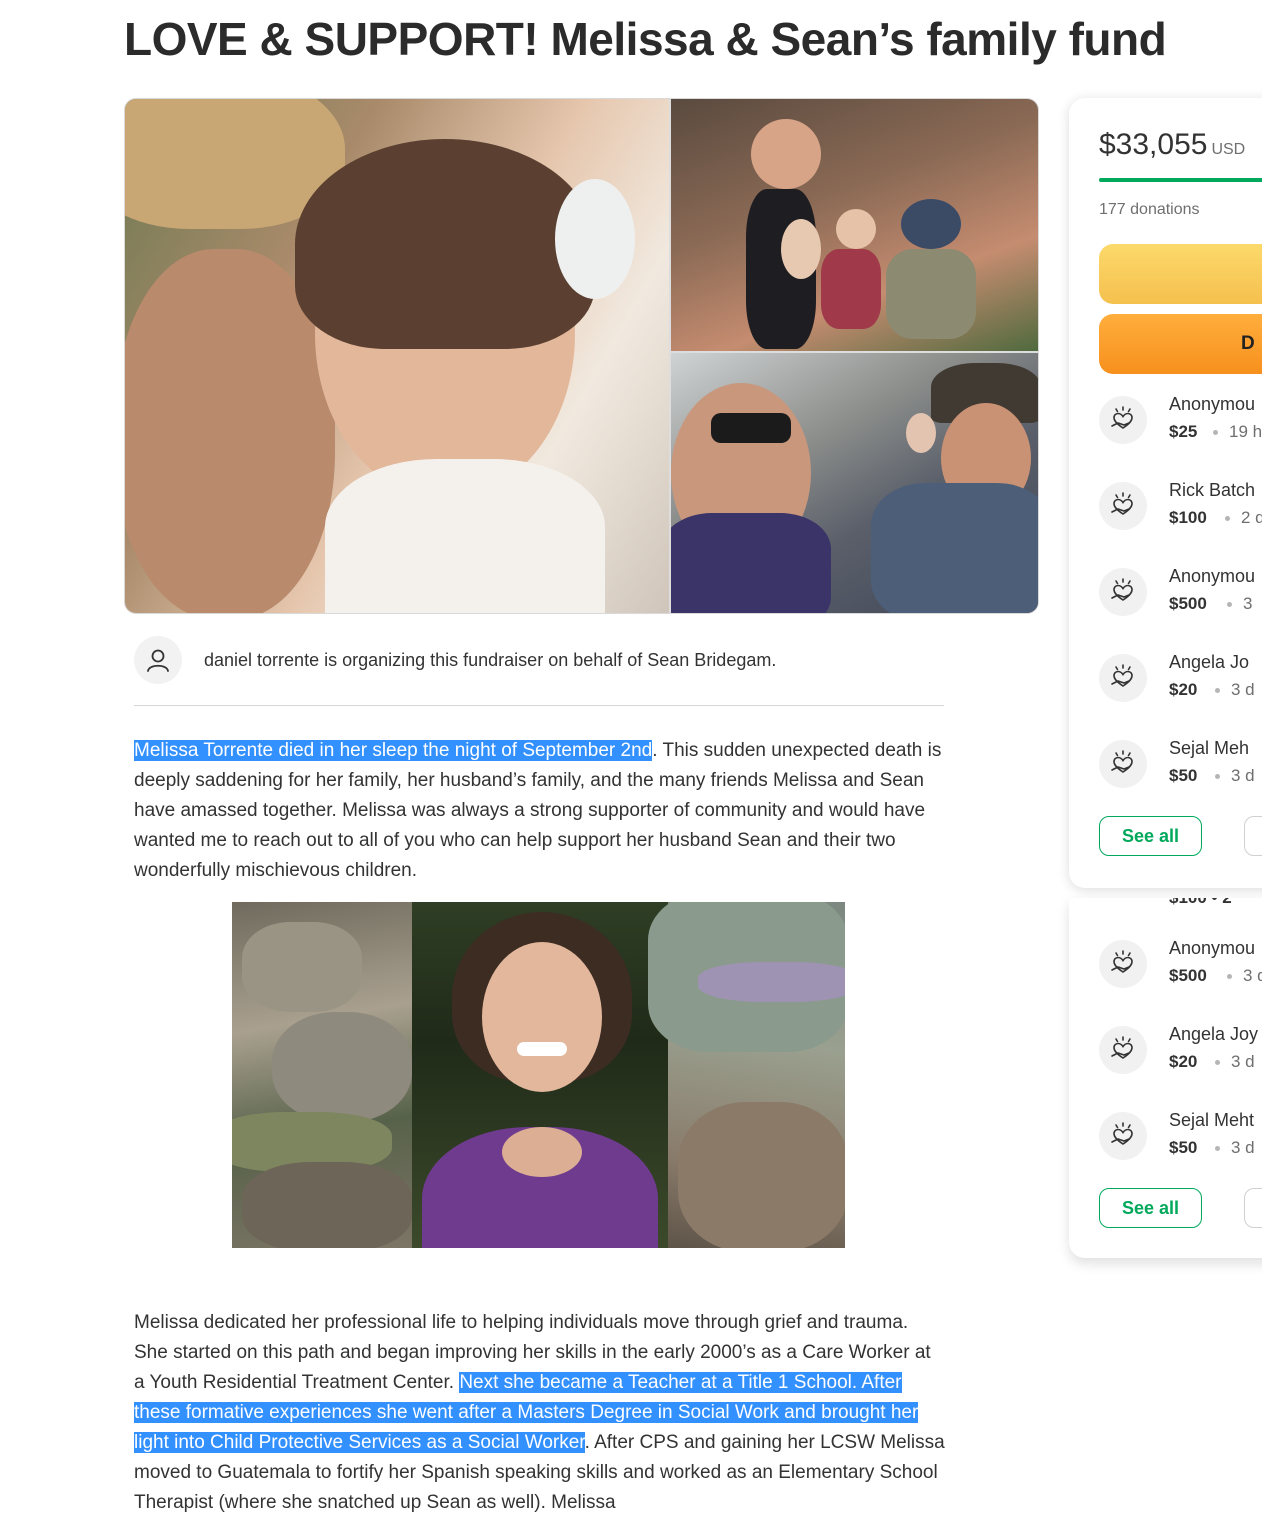 The height and width of the screenshot is (1527, 1262). What do you see at coordinates (1212, 1120) in the screenshot?
I see `donor-name: Sejal Meht` at bounding box center [1212, 1120].